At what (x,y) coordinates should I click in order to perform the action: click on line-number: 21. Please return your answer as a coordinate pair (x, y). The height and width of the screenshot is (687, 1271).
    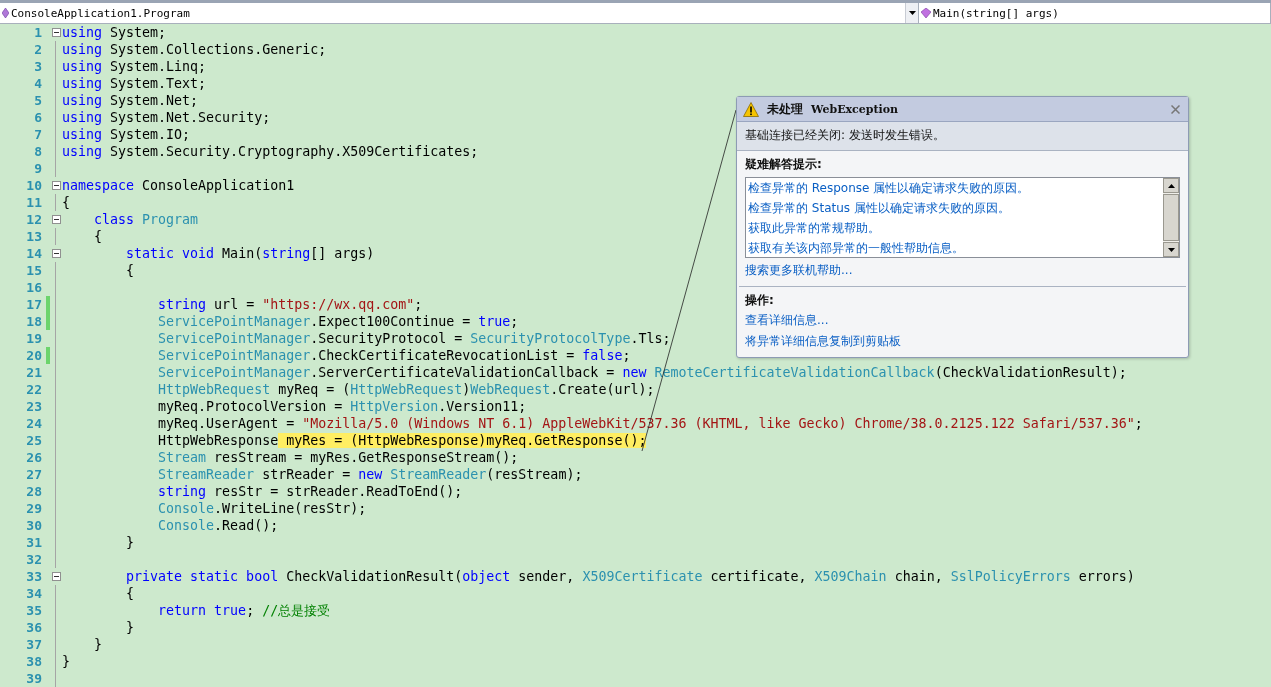
    Looking at the image, I should click on (33, 372).